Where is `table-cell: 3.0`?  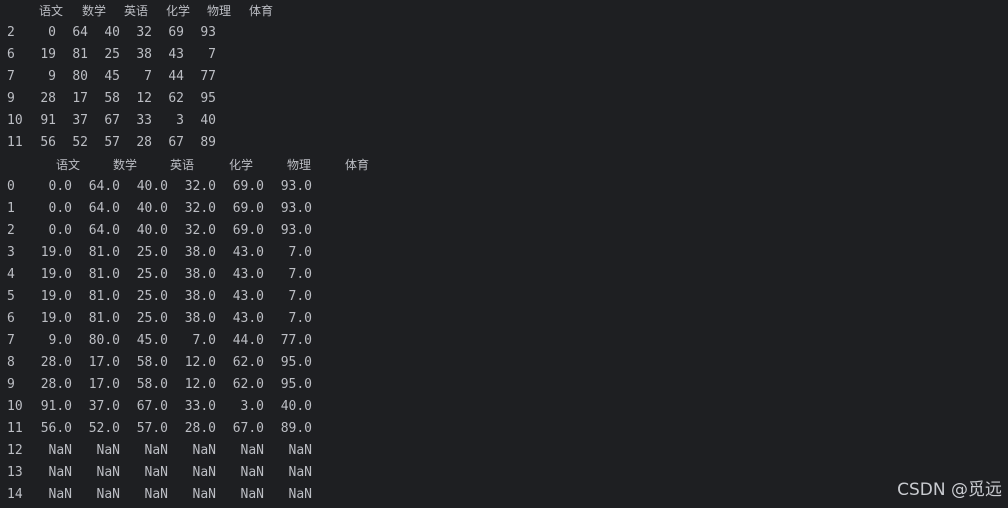 table-cell: 3.0 is located at coordinates (252, 406).